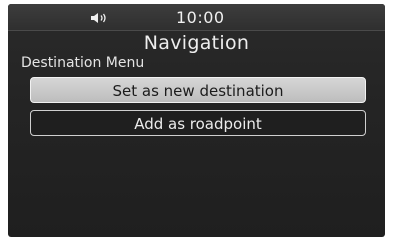 Image resolution: width=393 pixels, height=241 pixels. Describe the element at coordinates (101, 18) in the screenshot. I see `volume-icon` at that location.